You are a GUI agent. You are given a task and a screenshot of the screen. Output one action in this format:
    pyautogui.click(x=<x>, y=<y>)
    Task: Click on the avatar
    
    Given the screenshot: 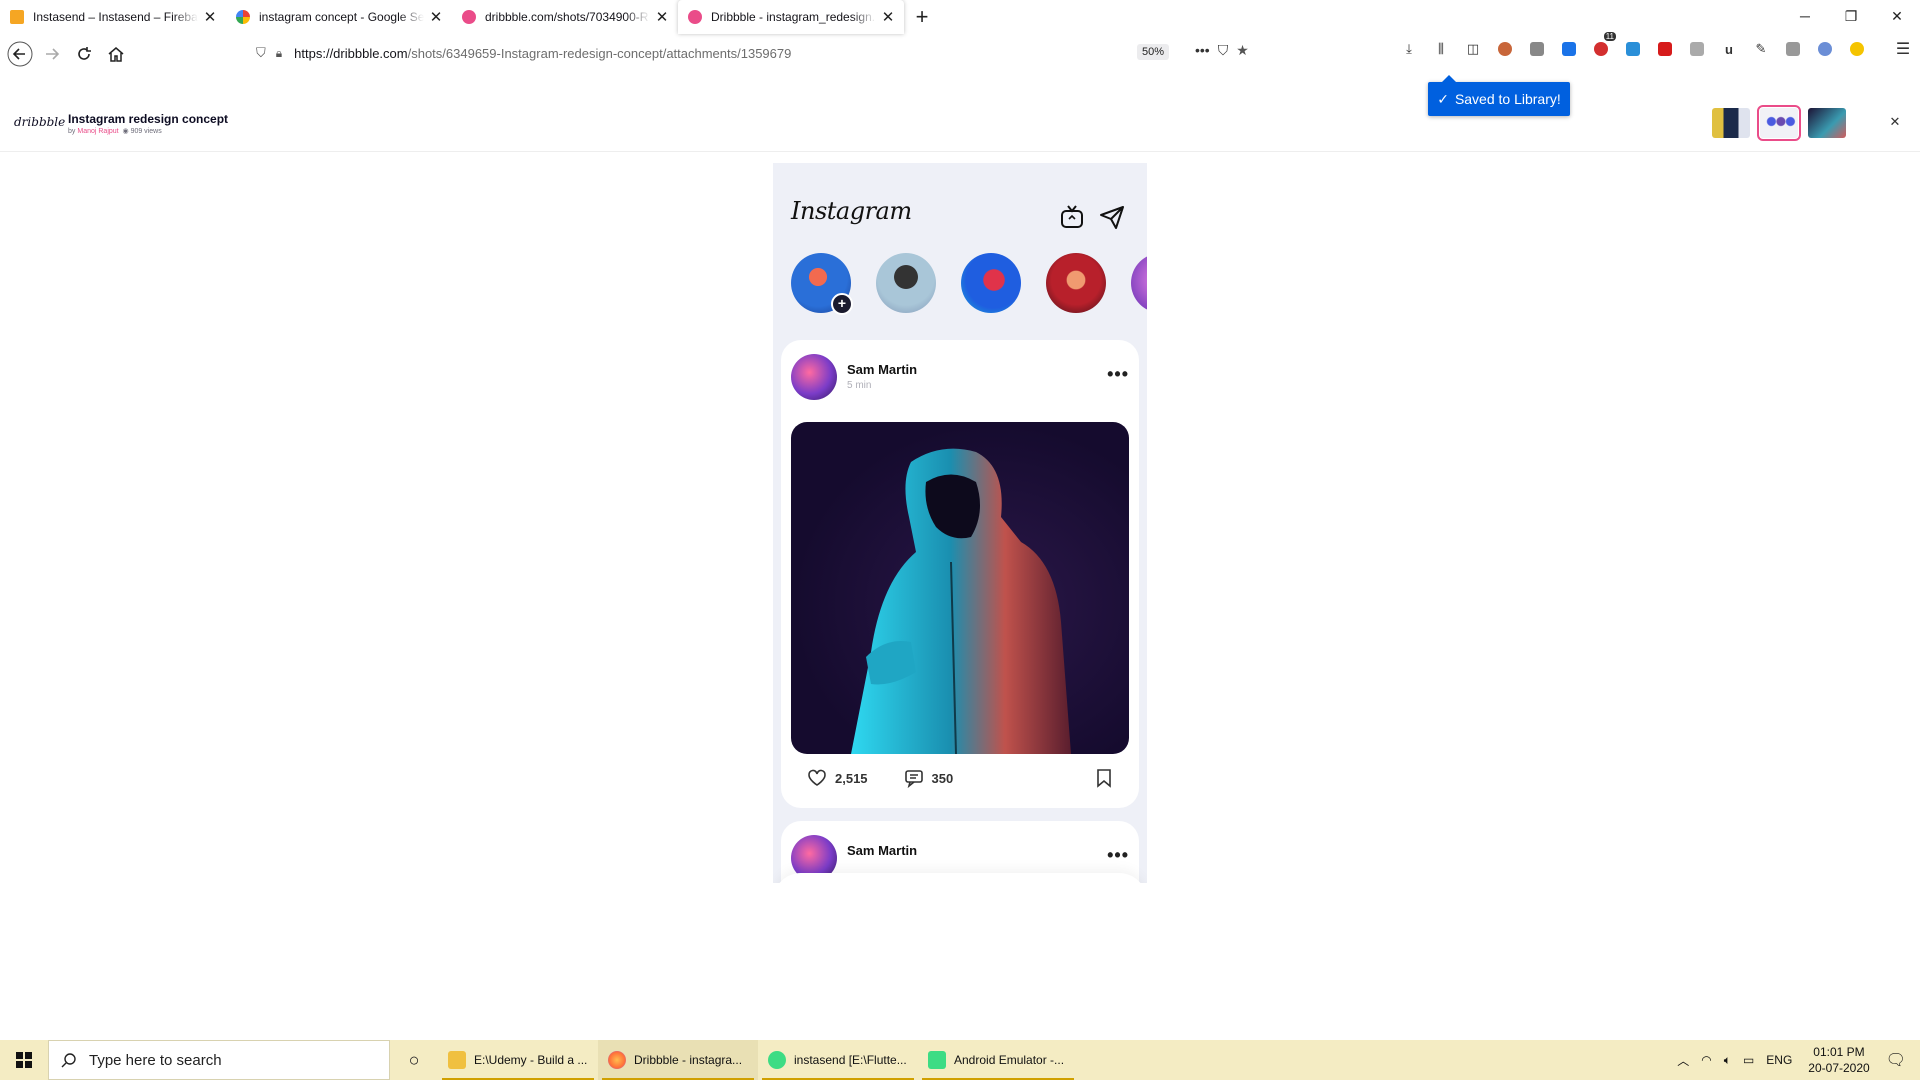 What is the action you would take?
    pyautogui.click(x=814, y=377)
    